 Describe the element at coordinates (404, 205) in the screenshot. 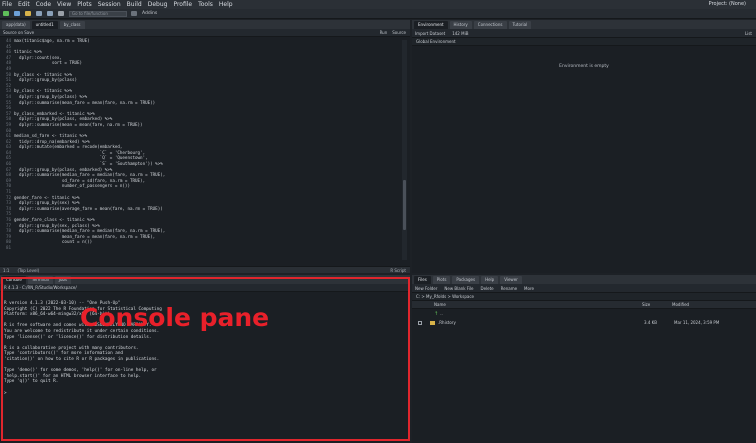

I see `scrollbar-thumb` at that location.